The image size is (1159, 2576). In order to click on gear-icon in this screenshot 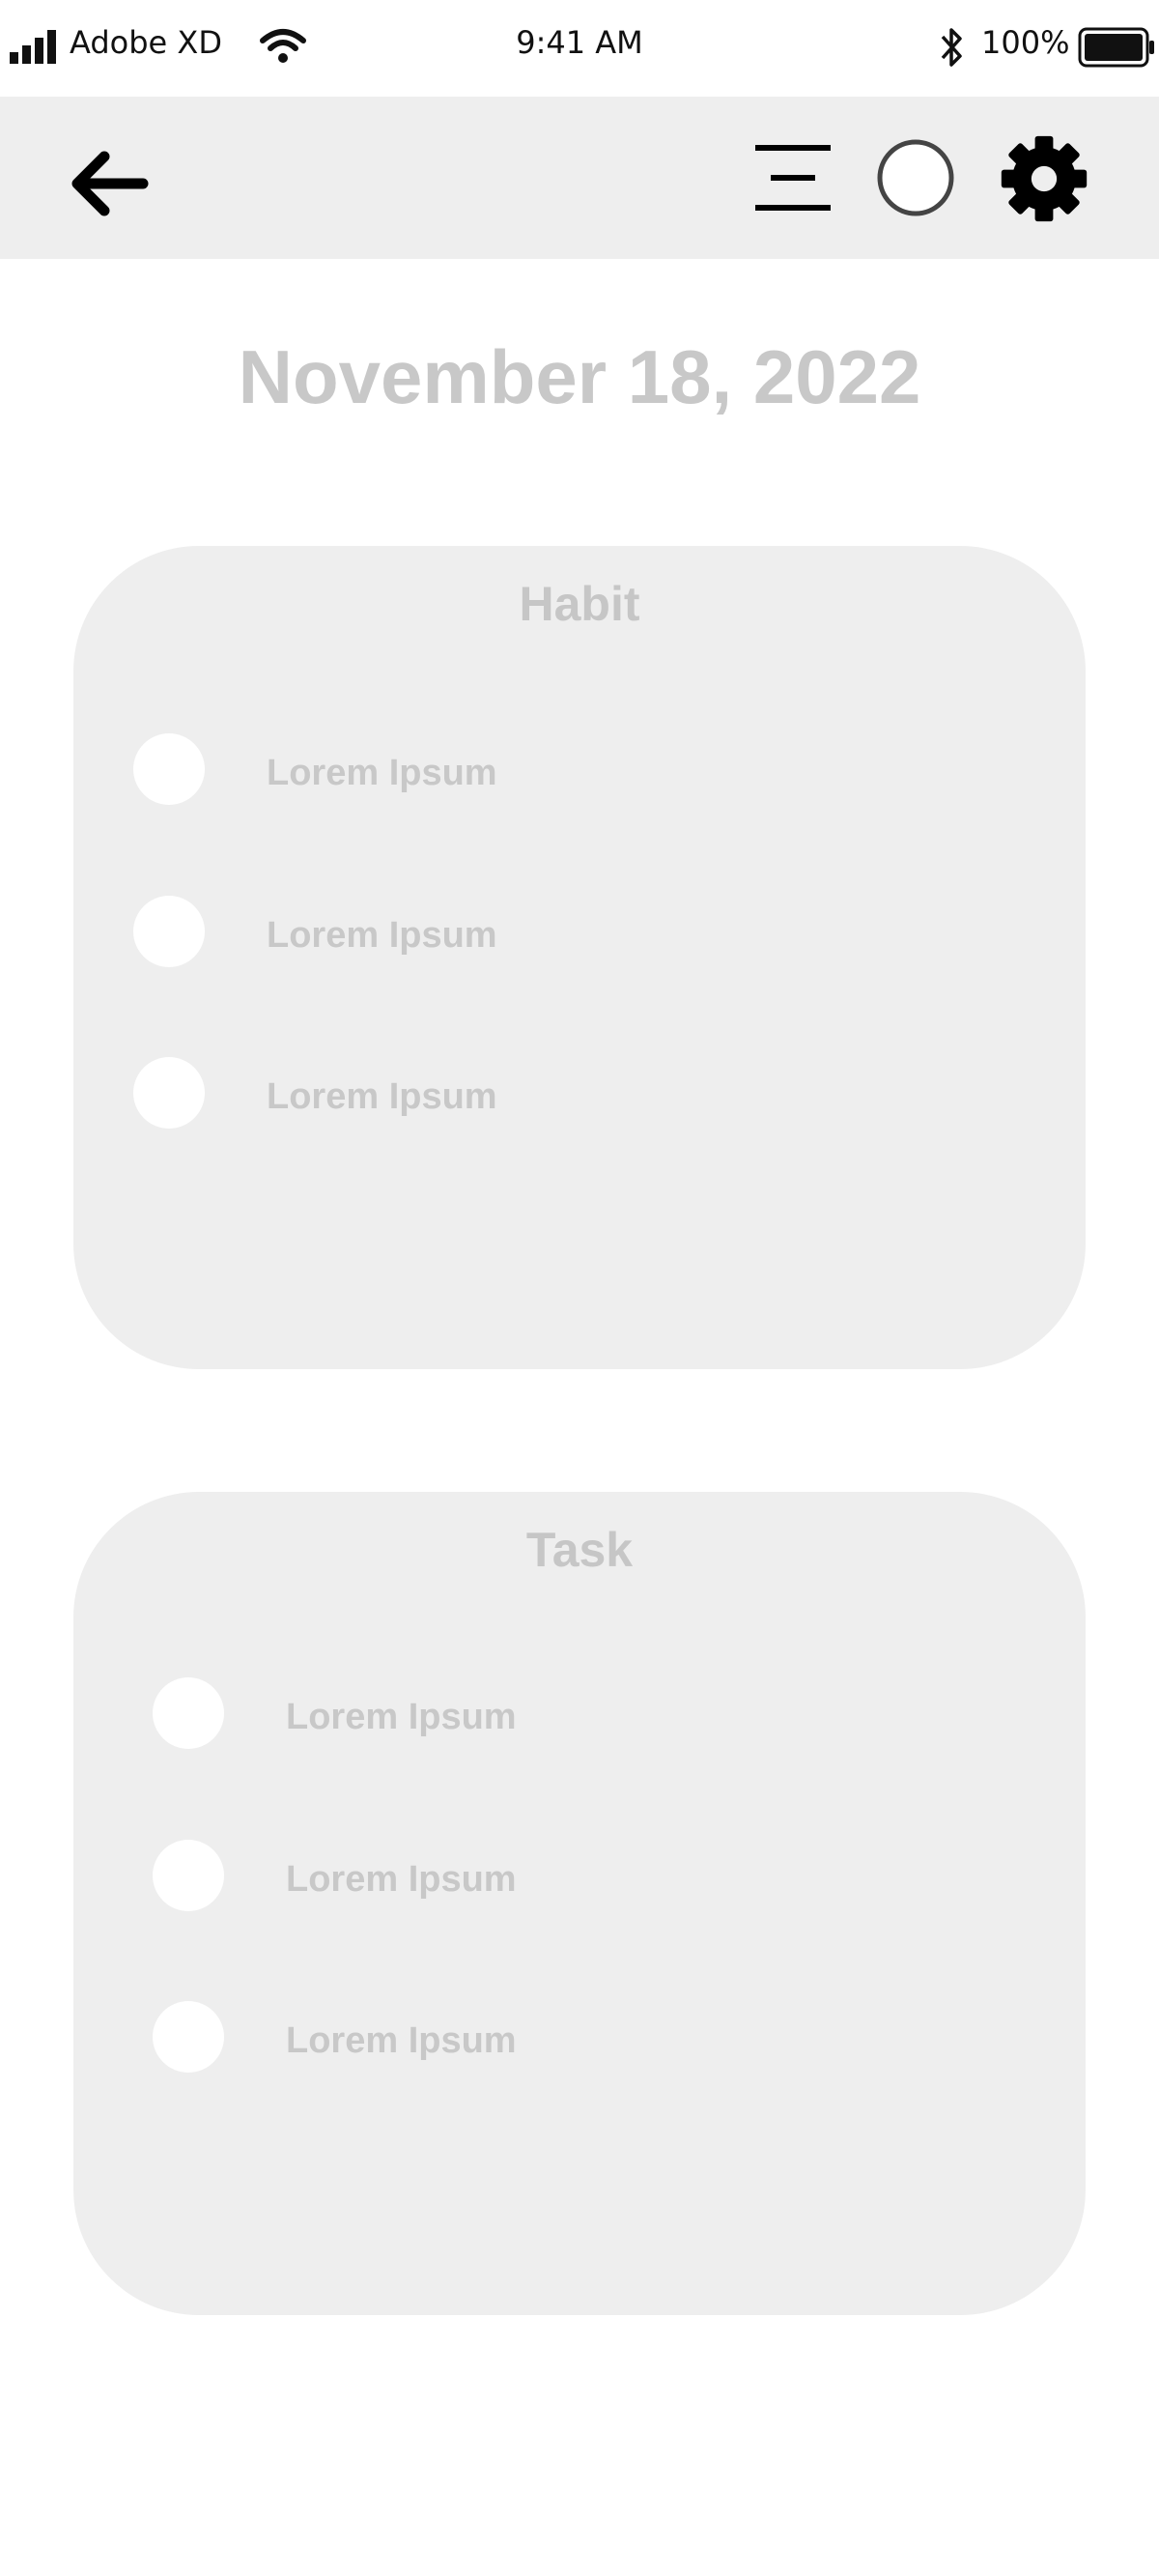, I will do `click(1044, 179)`.